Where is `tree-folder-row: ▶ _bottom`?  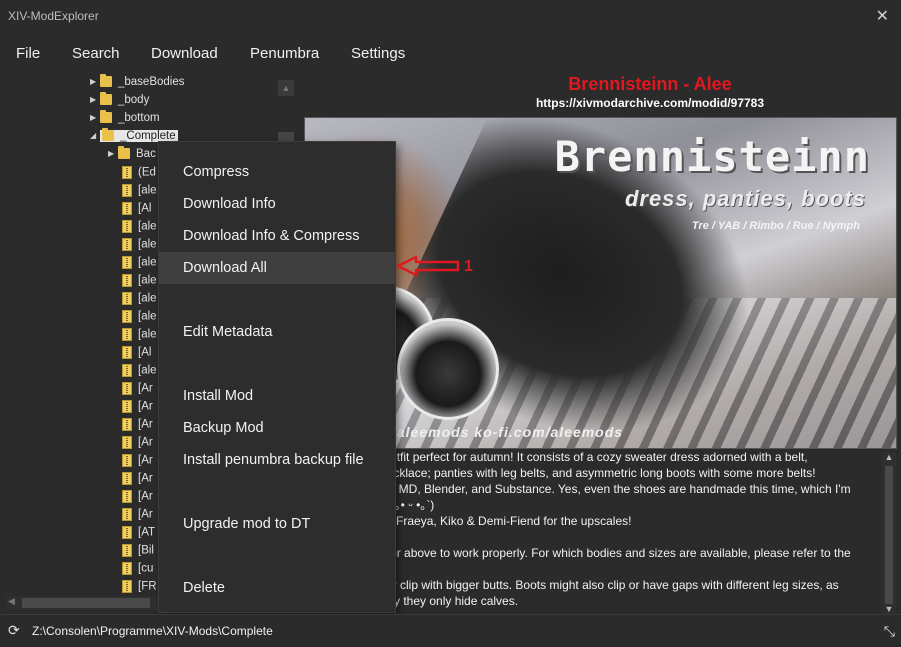
tree-folder-row: ▶ _bottom is located at coordinates (125, 120).